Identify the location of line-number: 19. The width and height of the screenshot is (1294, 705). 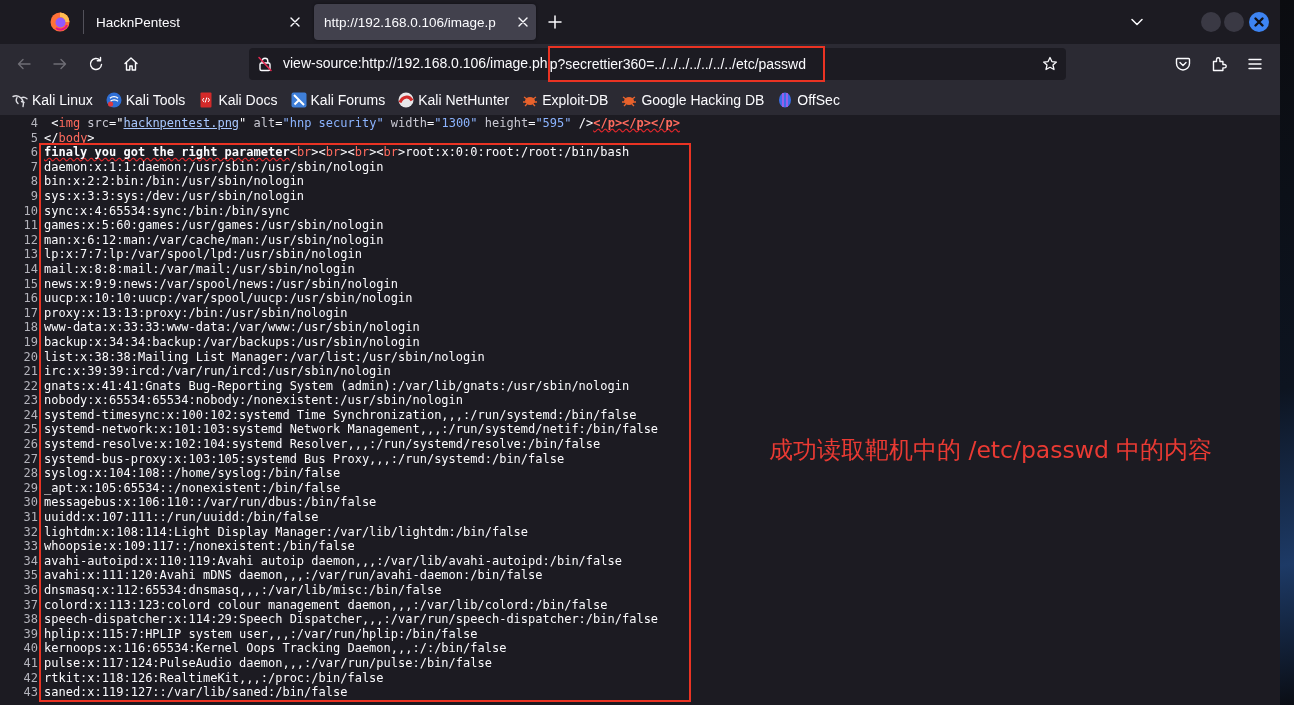
(30, 342).